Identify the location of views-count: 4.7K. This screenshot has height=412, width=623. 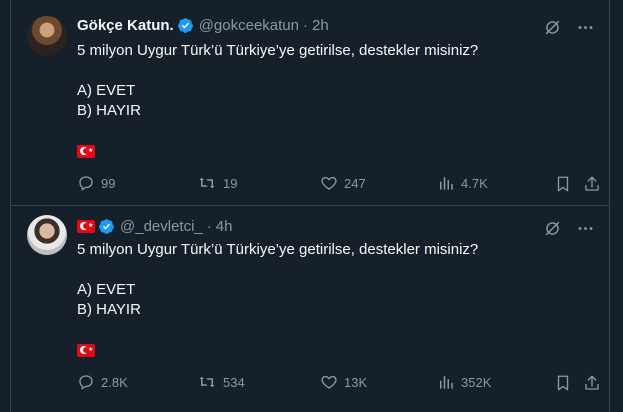
(474, 183).